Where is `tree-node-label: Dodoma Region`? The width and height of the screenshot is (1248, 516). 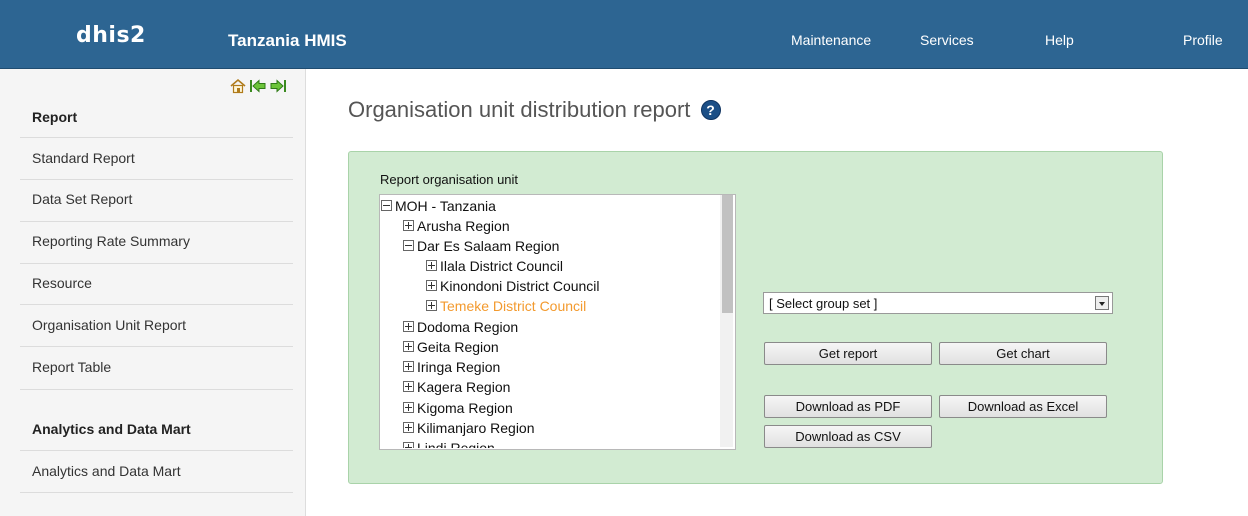
tree-node-label: Dodoma Region is located at coordinates (468, 327).